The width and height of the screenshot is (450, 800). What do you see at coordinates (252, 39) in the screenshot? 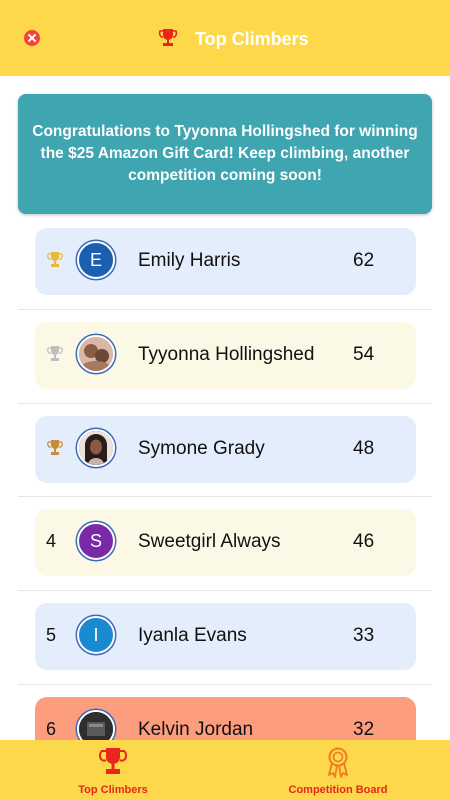
I see `page-title: Top Climbers` at bounding box center [252, 39].